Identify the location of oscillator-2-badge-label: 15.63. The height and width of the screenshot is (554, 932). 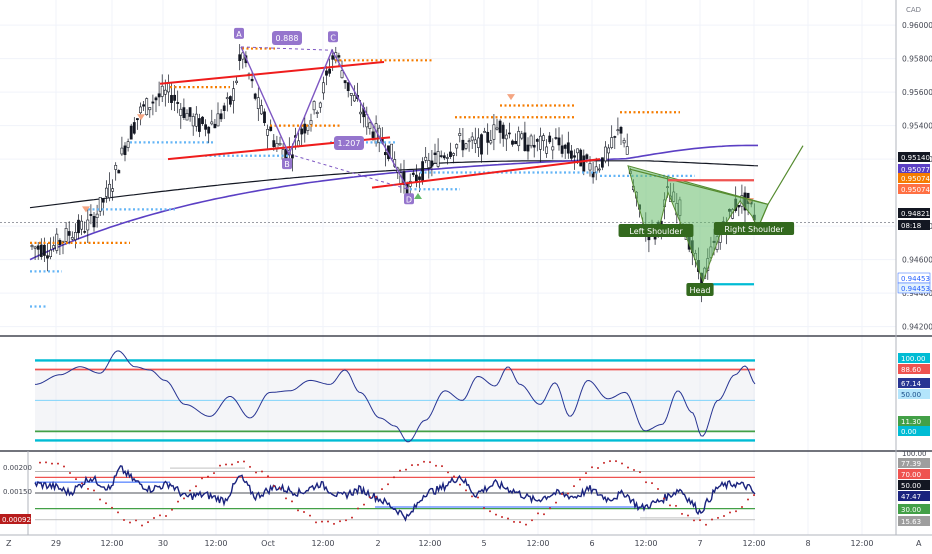
(911, 522).